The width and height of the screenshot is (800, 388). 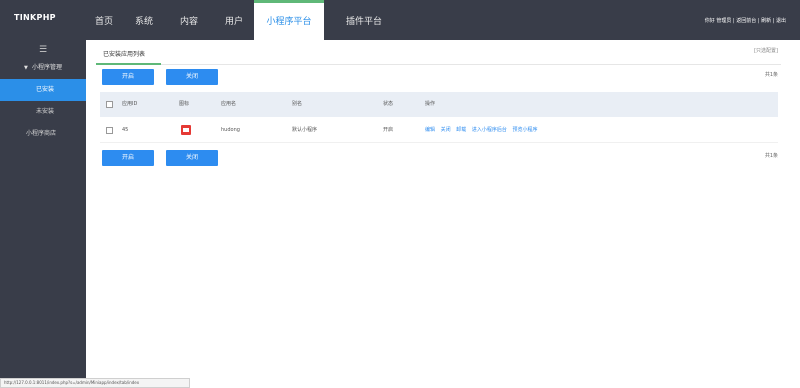 What do you see at coordinates (192, 158) in the screenshot?
I see `disable-button-bottom: 关闭` at bounding box center [192, 158].